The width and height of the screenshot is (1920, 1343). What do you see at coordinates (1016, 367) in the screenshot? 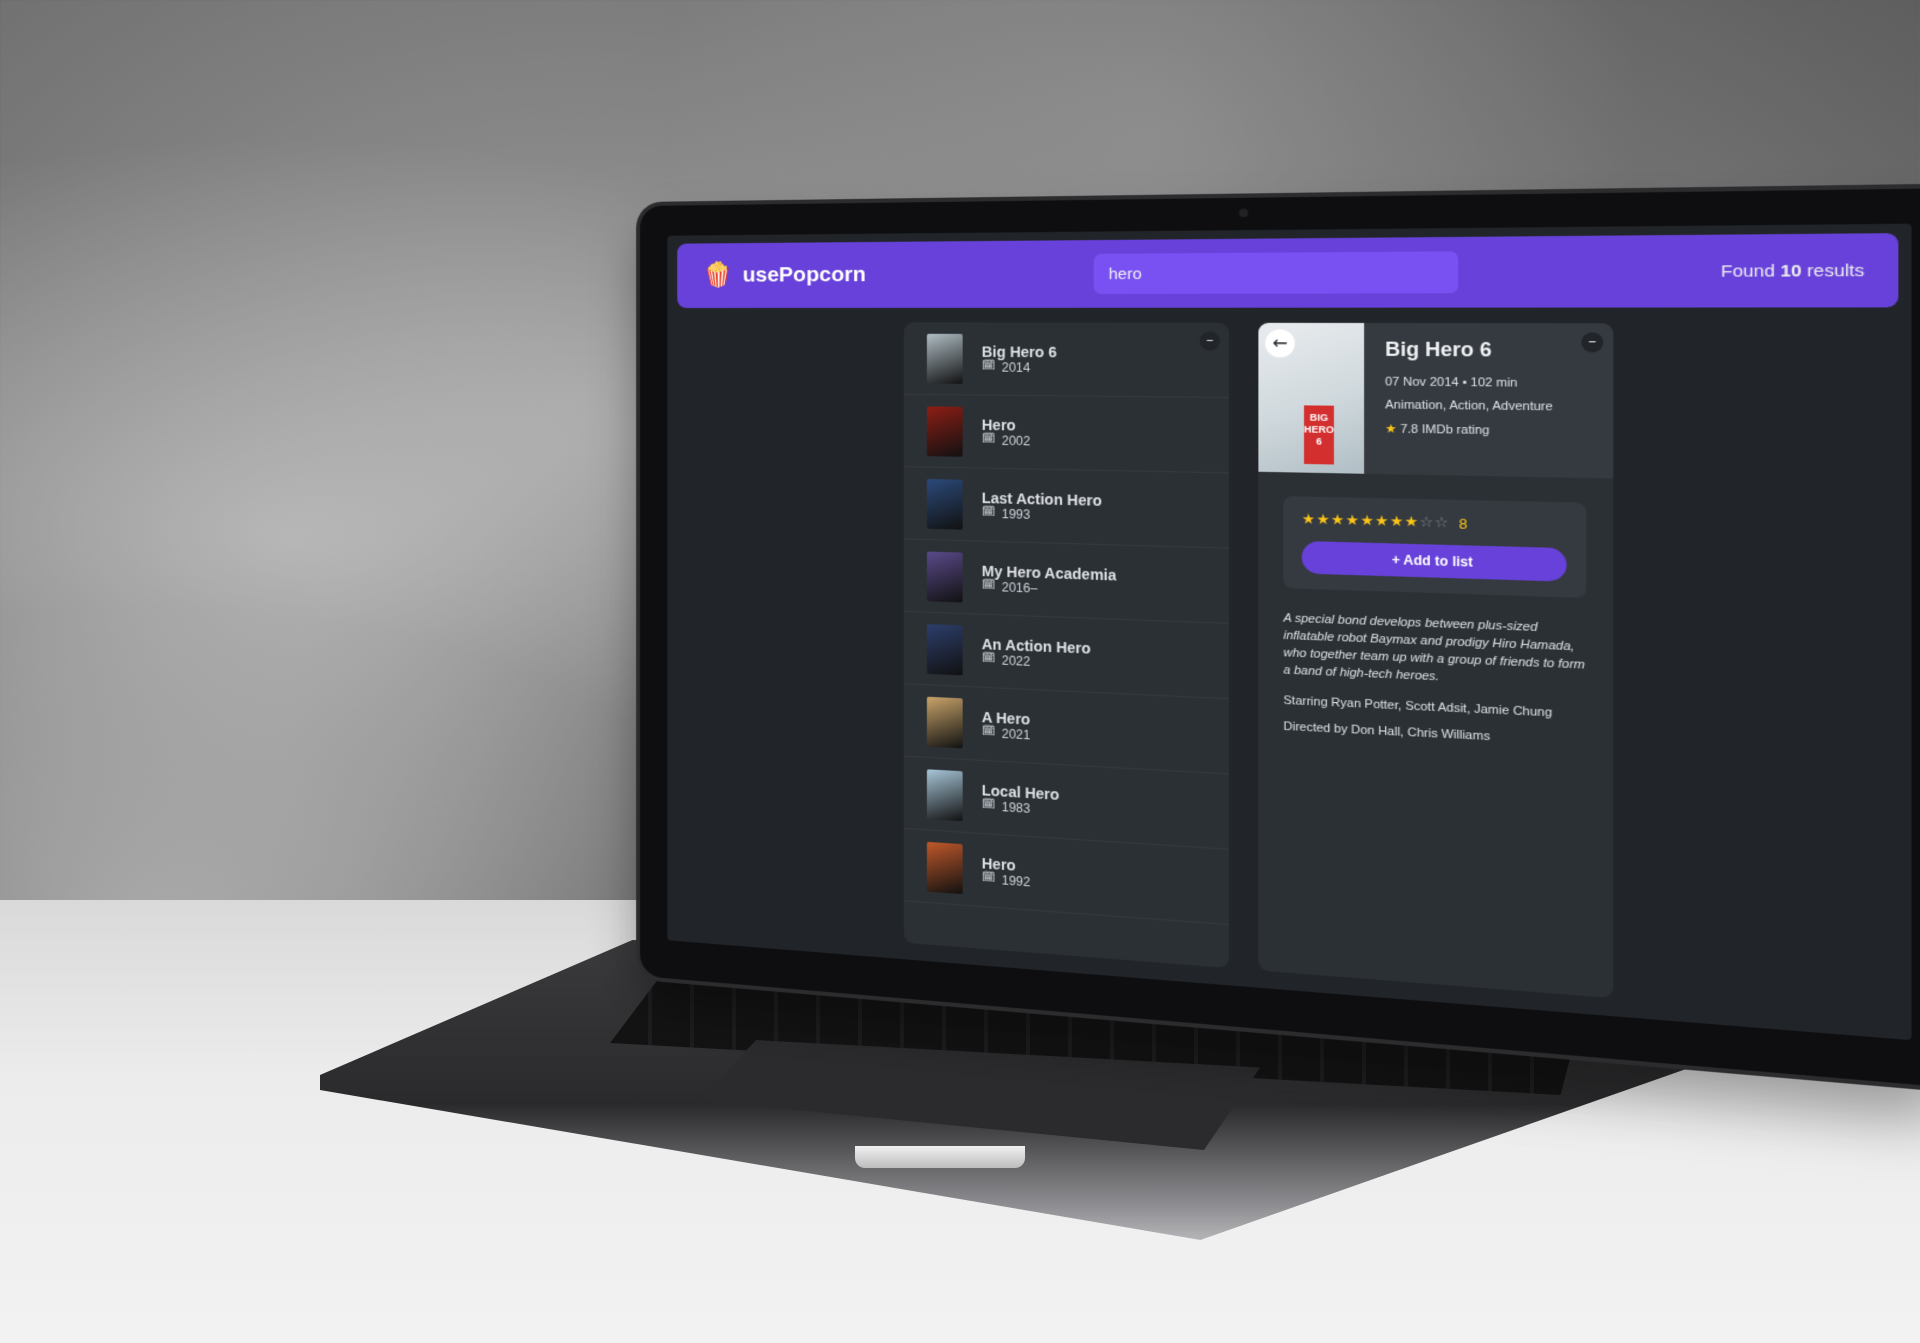
I see `year-text: 2014` at bounding box center [1016, 367].